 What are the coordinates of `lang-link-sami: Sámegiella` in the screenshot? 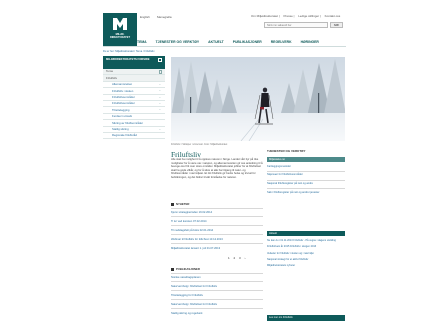 It's located at (164, 17).